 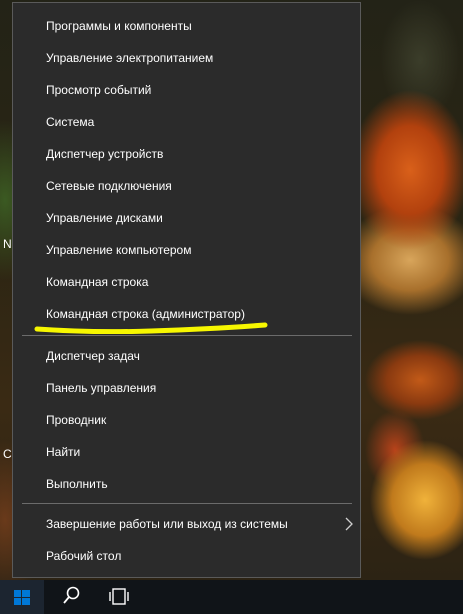 What do you see at coordinates (186, 484) in the screenshot?
I see `menu-item-run: Выполнить` at bounding box center [186, 484].